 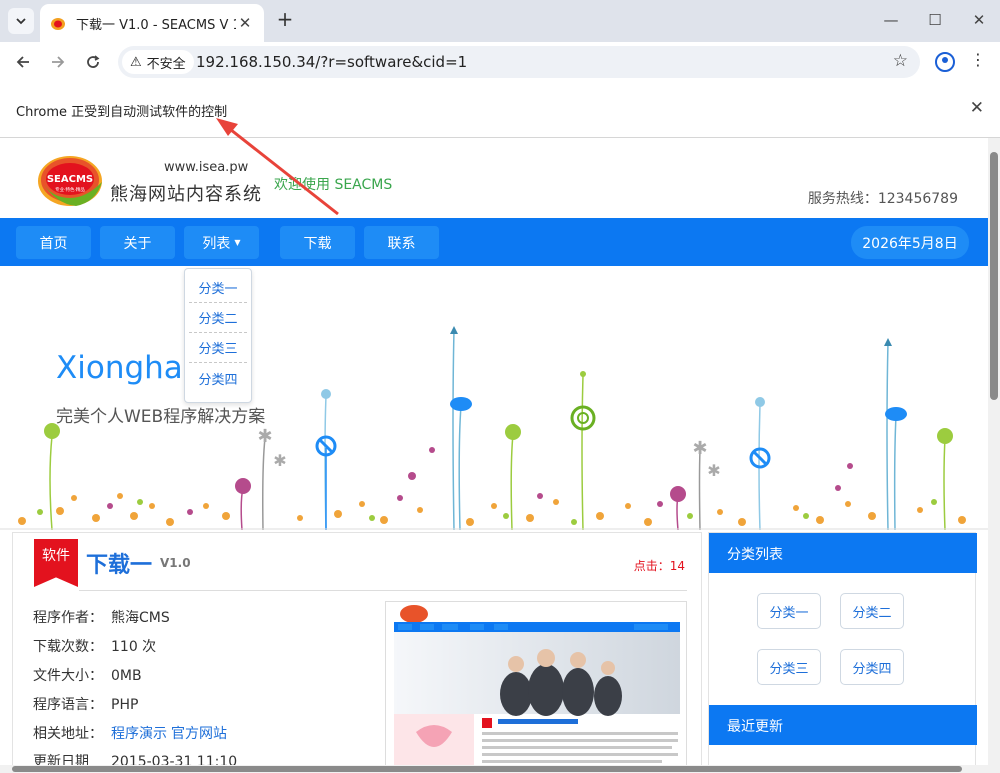 I want to click on back-button, so click(x=23, y=62).